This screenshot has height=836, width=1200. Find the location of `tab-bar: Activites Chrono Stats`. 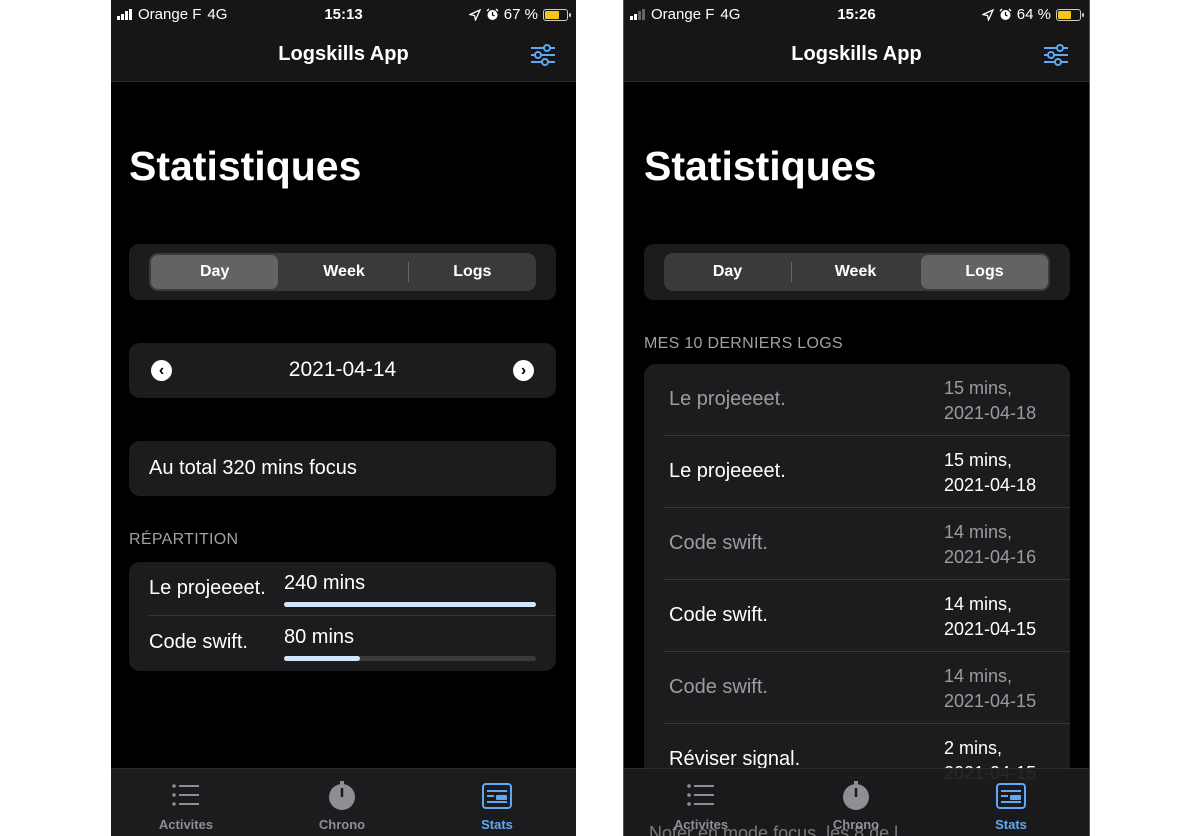

tab-bar: Activites Chrono Stats is located at coordinates (343, 802).